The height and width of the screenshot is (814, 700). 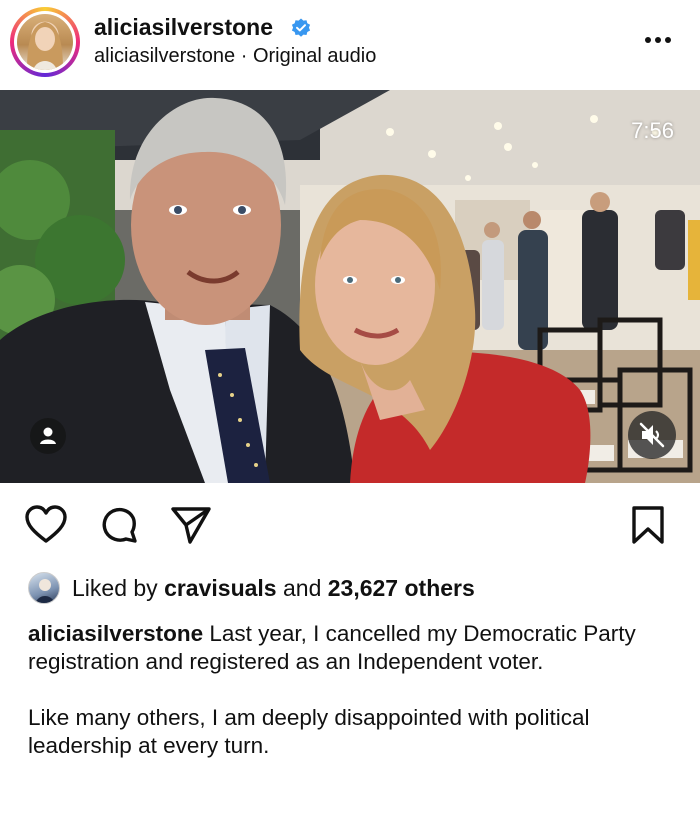 I want to click on avatar, so click(x=45, y=42).